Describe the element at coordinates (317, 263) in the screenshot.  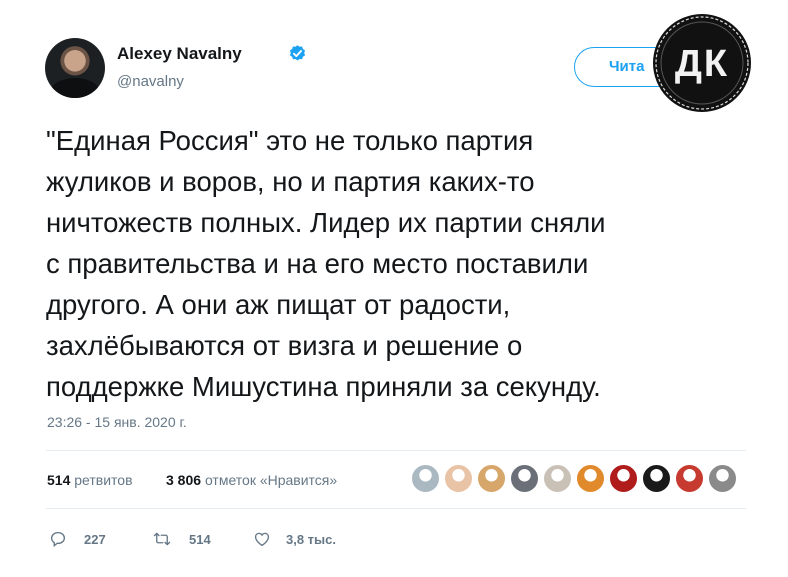
I see `tweet-line: с правительства и на его место поставили` at that location.